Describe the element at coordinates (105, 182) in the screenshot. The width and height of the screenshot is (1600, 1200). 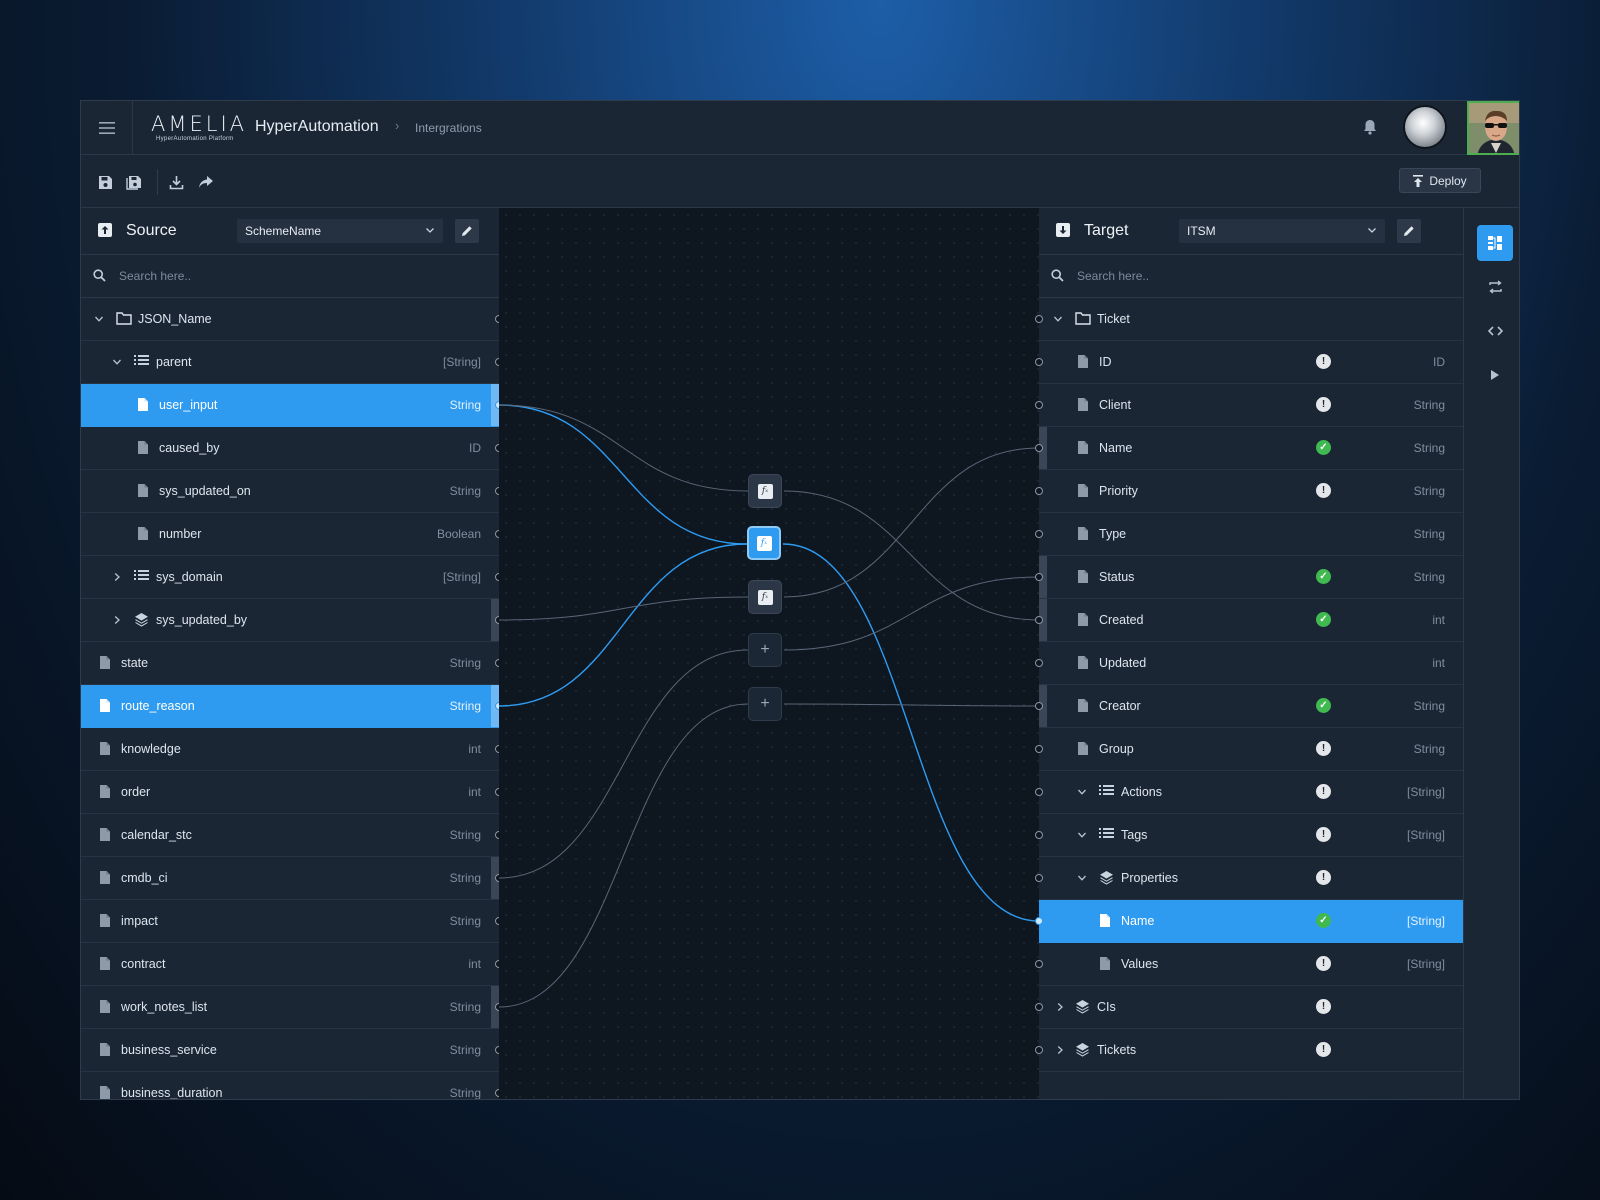
I see `save-icon` at that location.